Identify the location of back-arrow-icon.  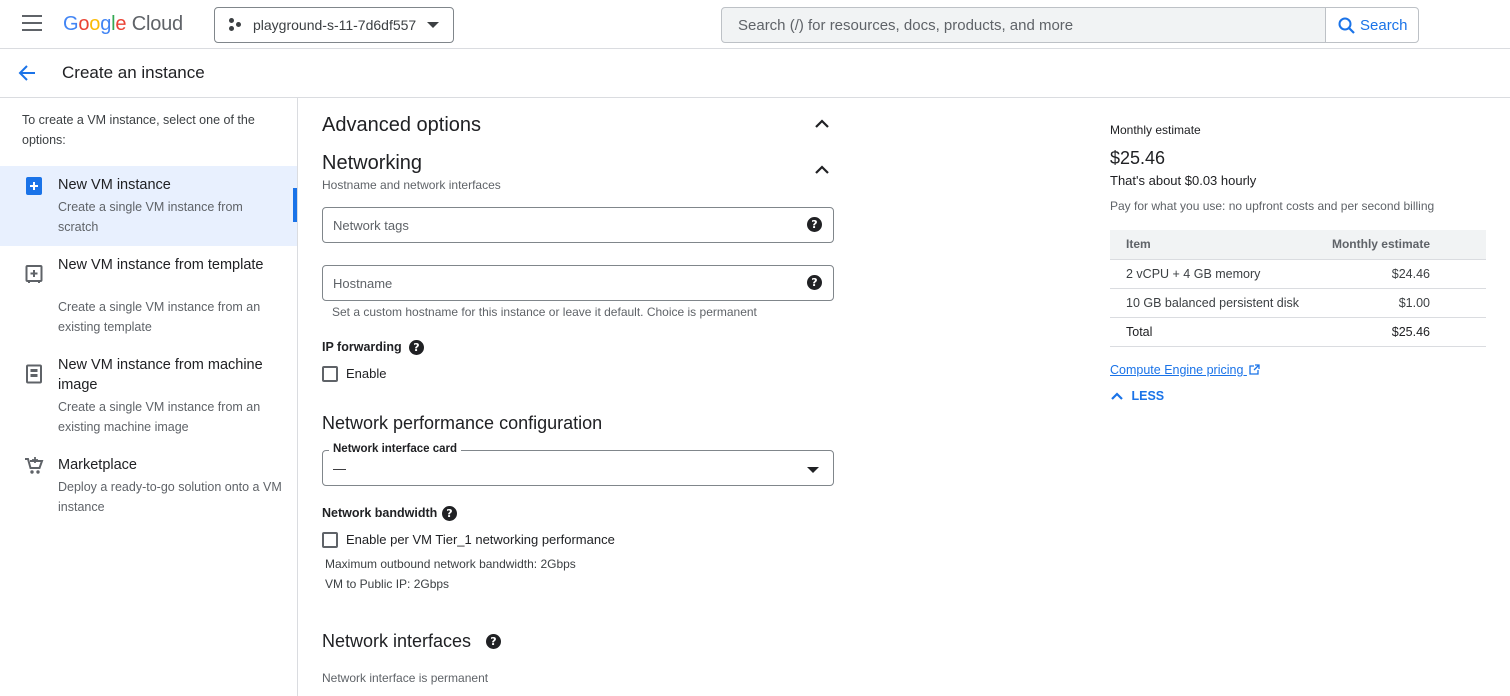
(27, 73).